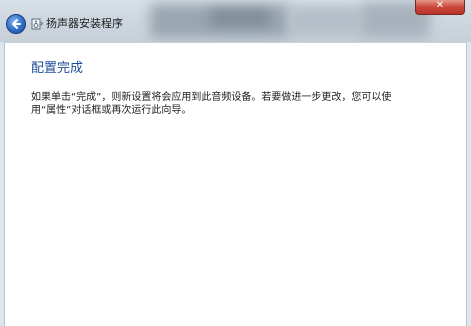 This screenshot has height=326, width=471. I want to click on close-icon: ✕, so click(440, 5).